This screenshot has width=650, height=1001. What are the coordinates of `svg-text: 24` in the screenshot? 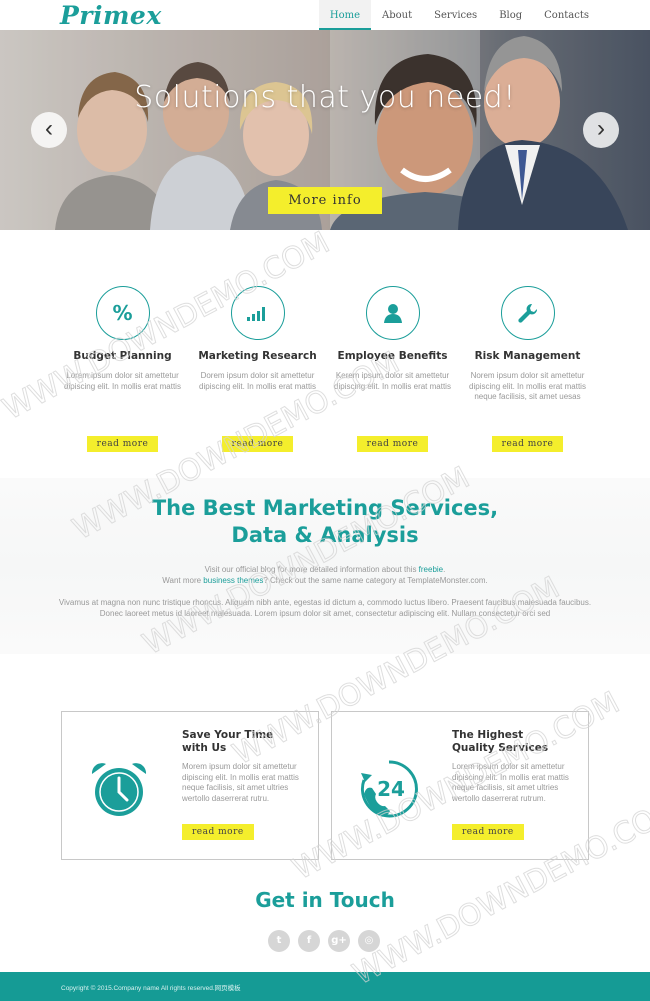 It's located at (391, 789).